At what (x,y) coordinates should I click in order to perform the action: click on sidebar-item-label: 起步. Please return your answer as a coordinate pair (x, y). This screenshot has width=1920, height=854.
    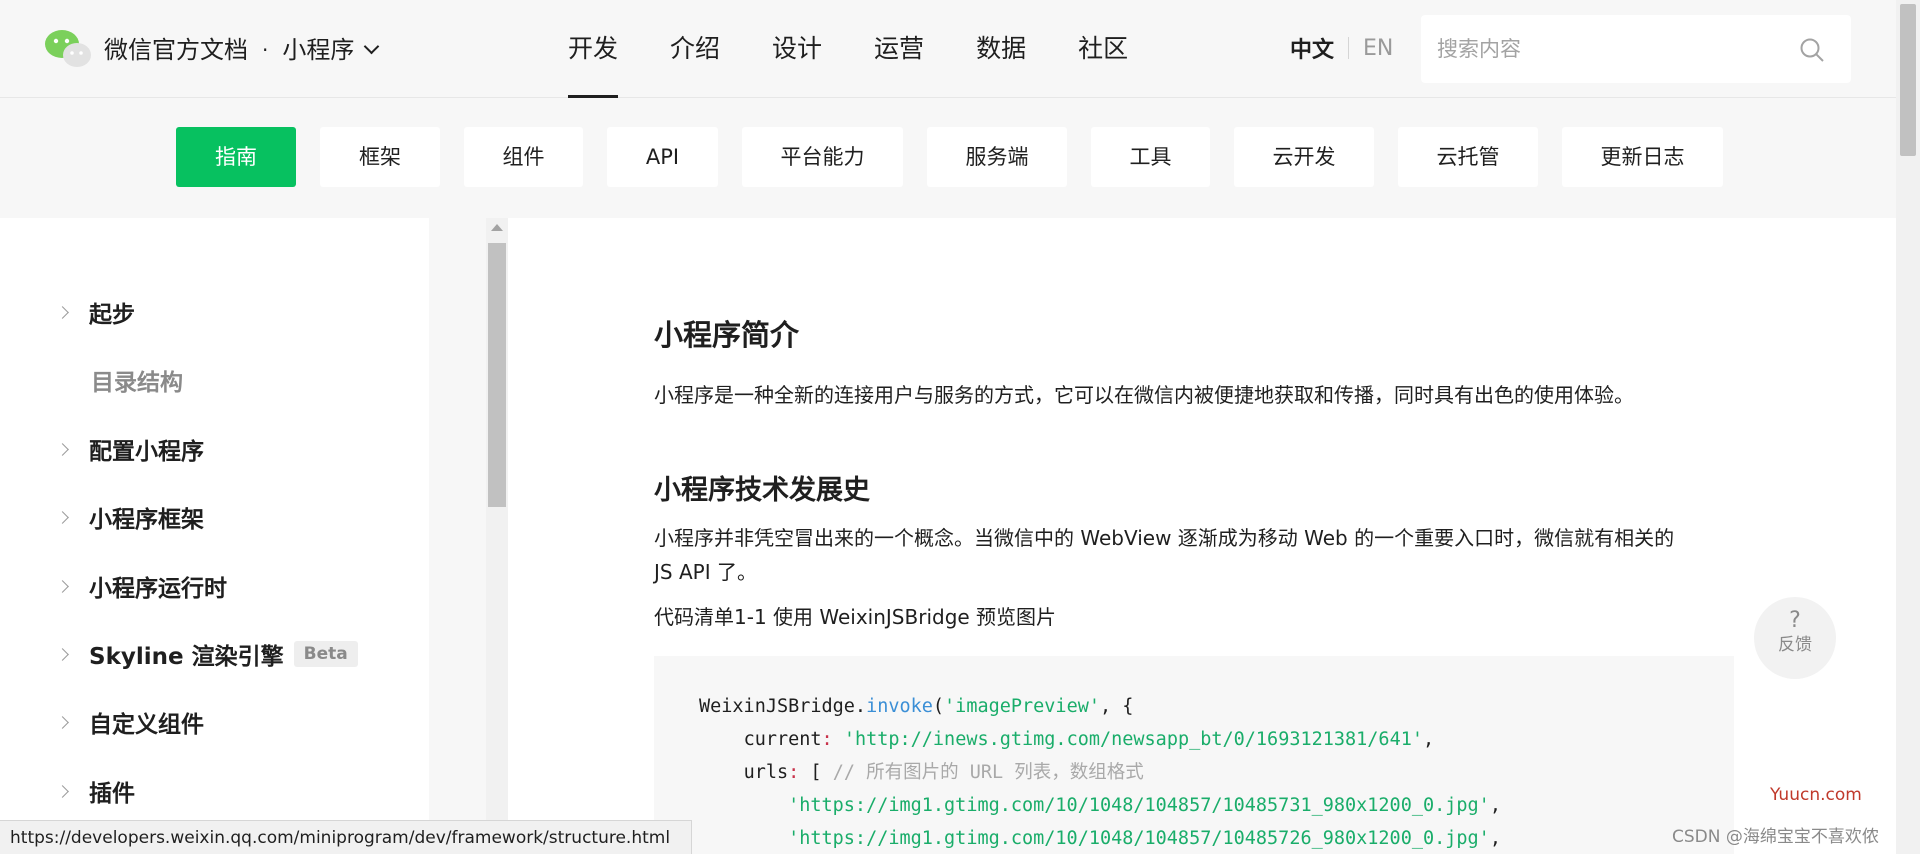
    Looking at the image, I should click on (112, 315).